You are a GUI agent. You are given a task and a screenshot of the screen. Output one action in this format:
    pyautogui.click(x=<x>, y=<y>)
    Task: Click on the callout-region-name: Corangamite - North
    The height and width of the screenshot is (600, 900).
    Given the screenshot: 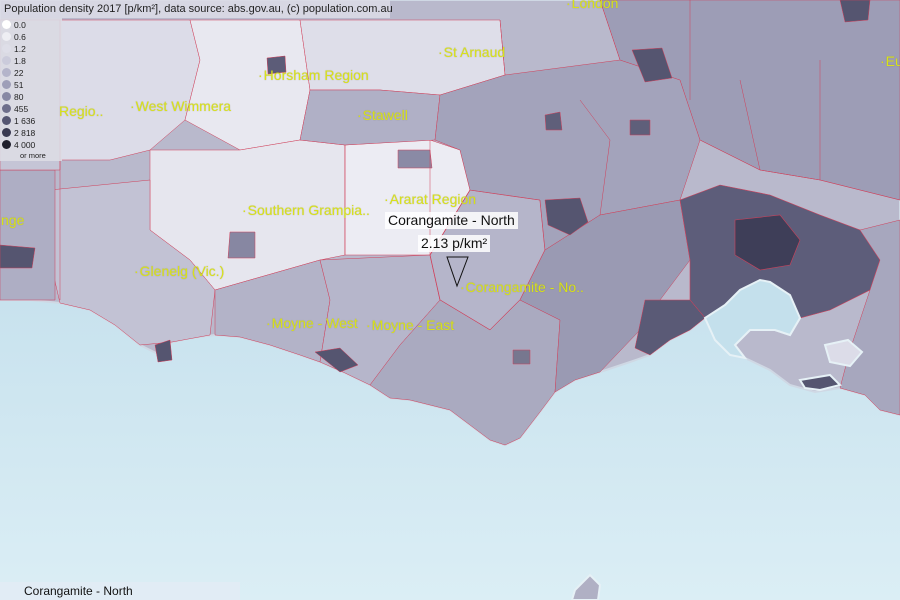 What is the action you would take?
    pyautogui.click(x=451, y=220)
    